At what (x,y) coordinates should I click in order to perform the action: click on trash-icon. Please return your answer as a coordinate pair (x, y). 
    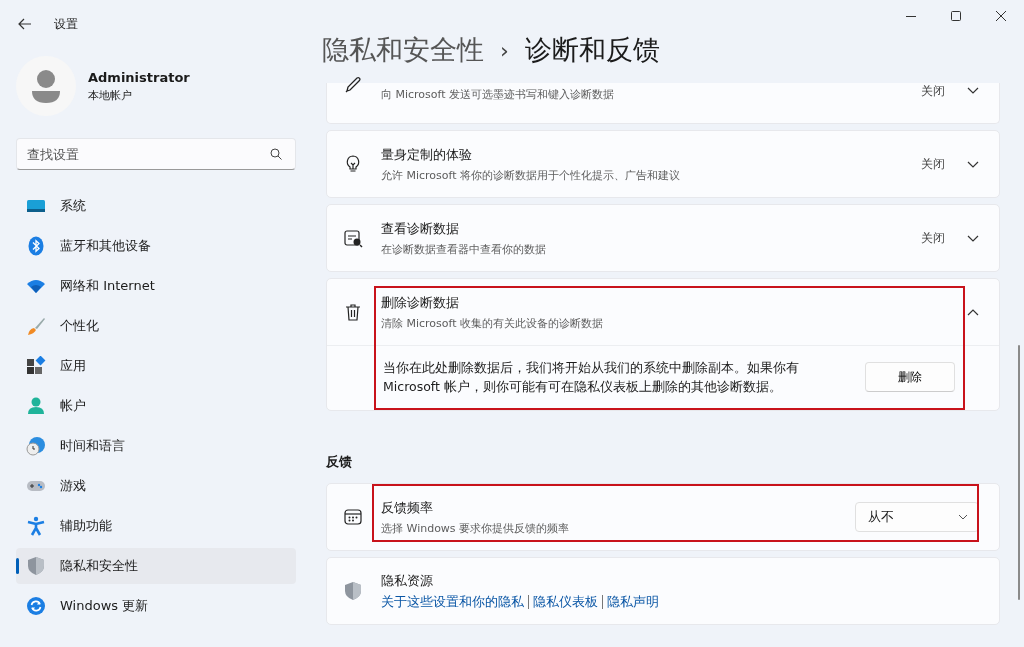
    Looking at the image, I should click on (353, 312).